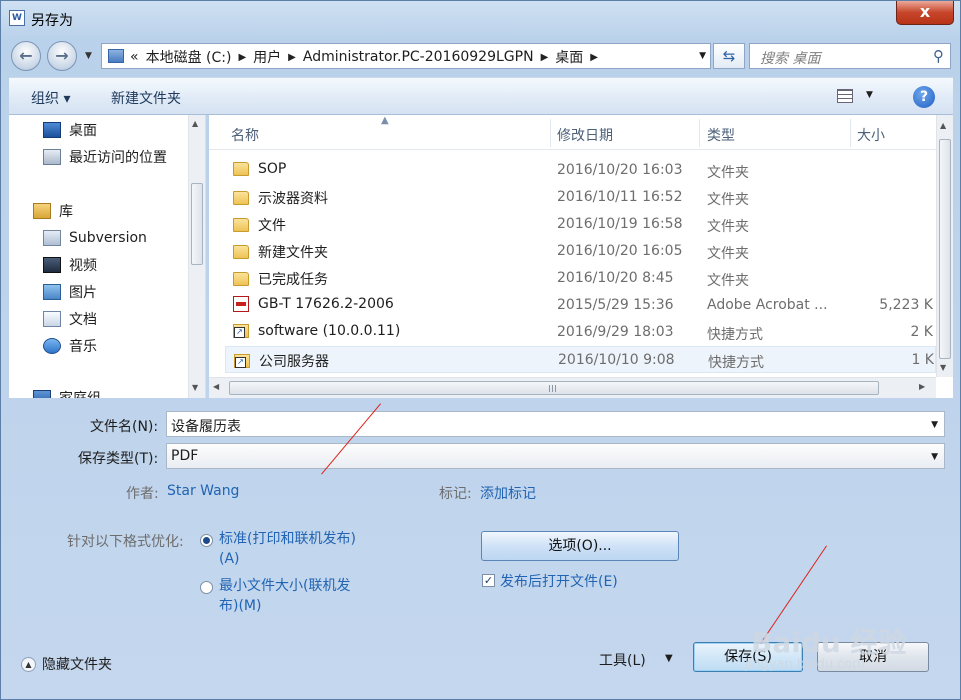 Image resolution: width=961 pixels, height=700 pixels. I want to click on sidebar-item-pictures: 图片, so click(70, 292).